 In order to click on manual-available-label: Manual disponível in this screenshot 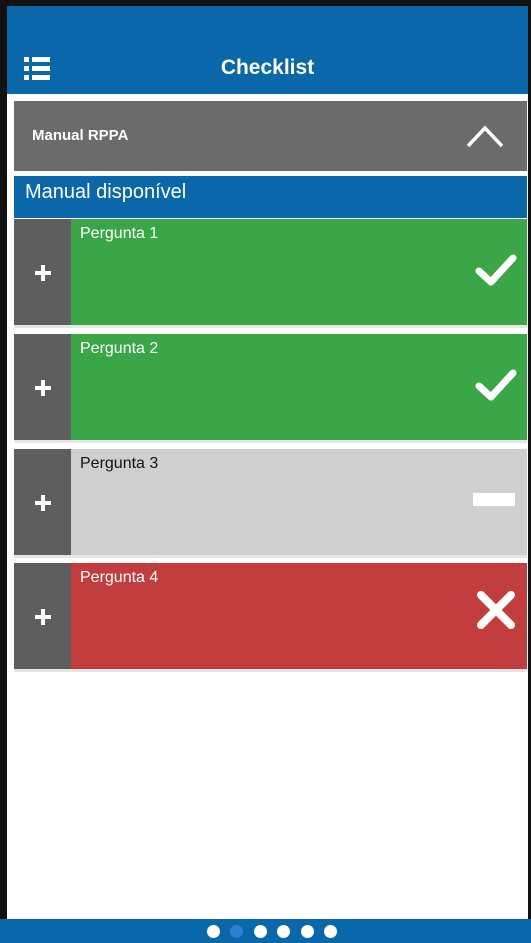, I will do `click(106, 192)`.